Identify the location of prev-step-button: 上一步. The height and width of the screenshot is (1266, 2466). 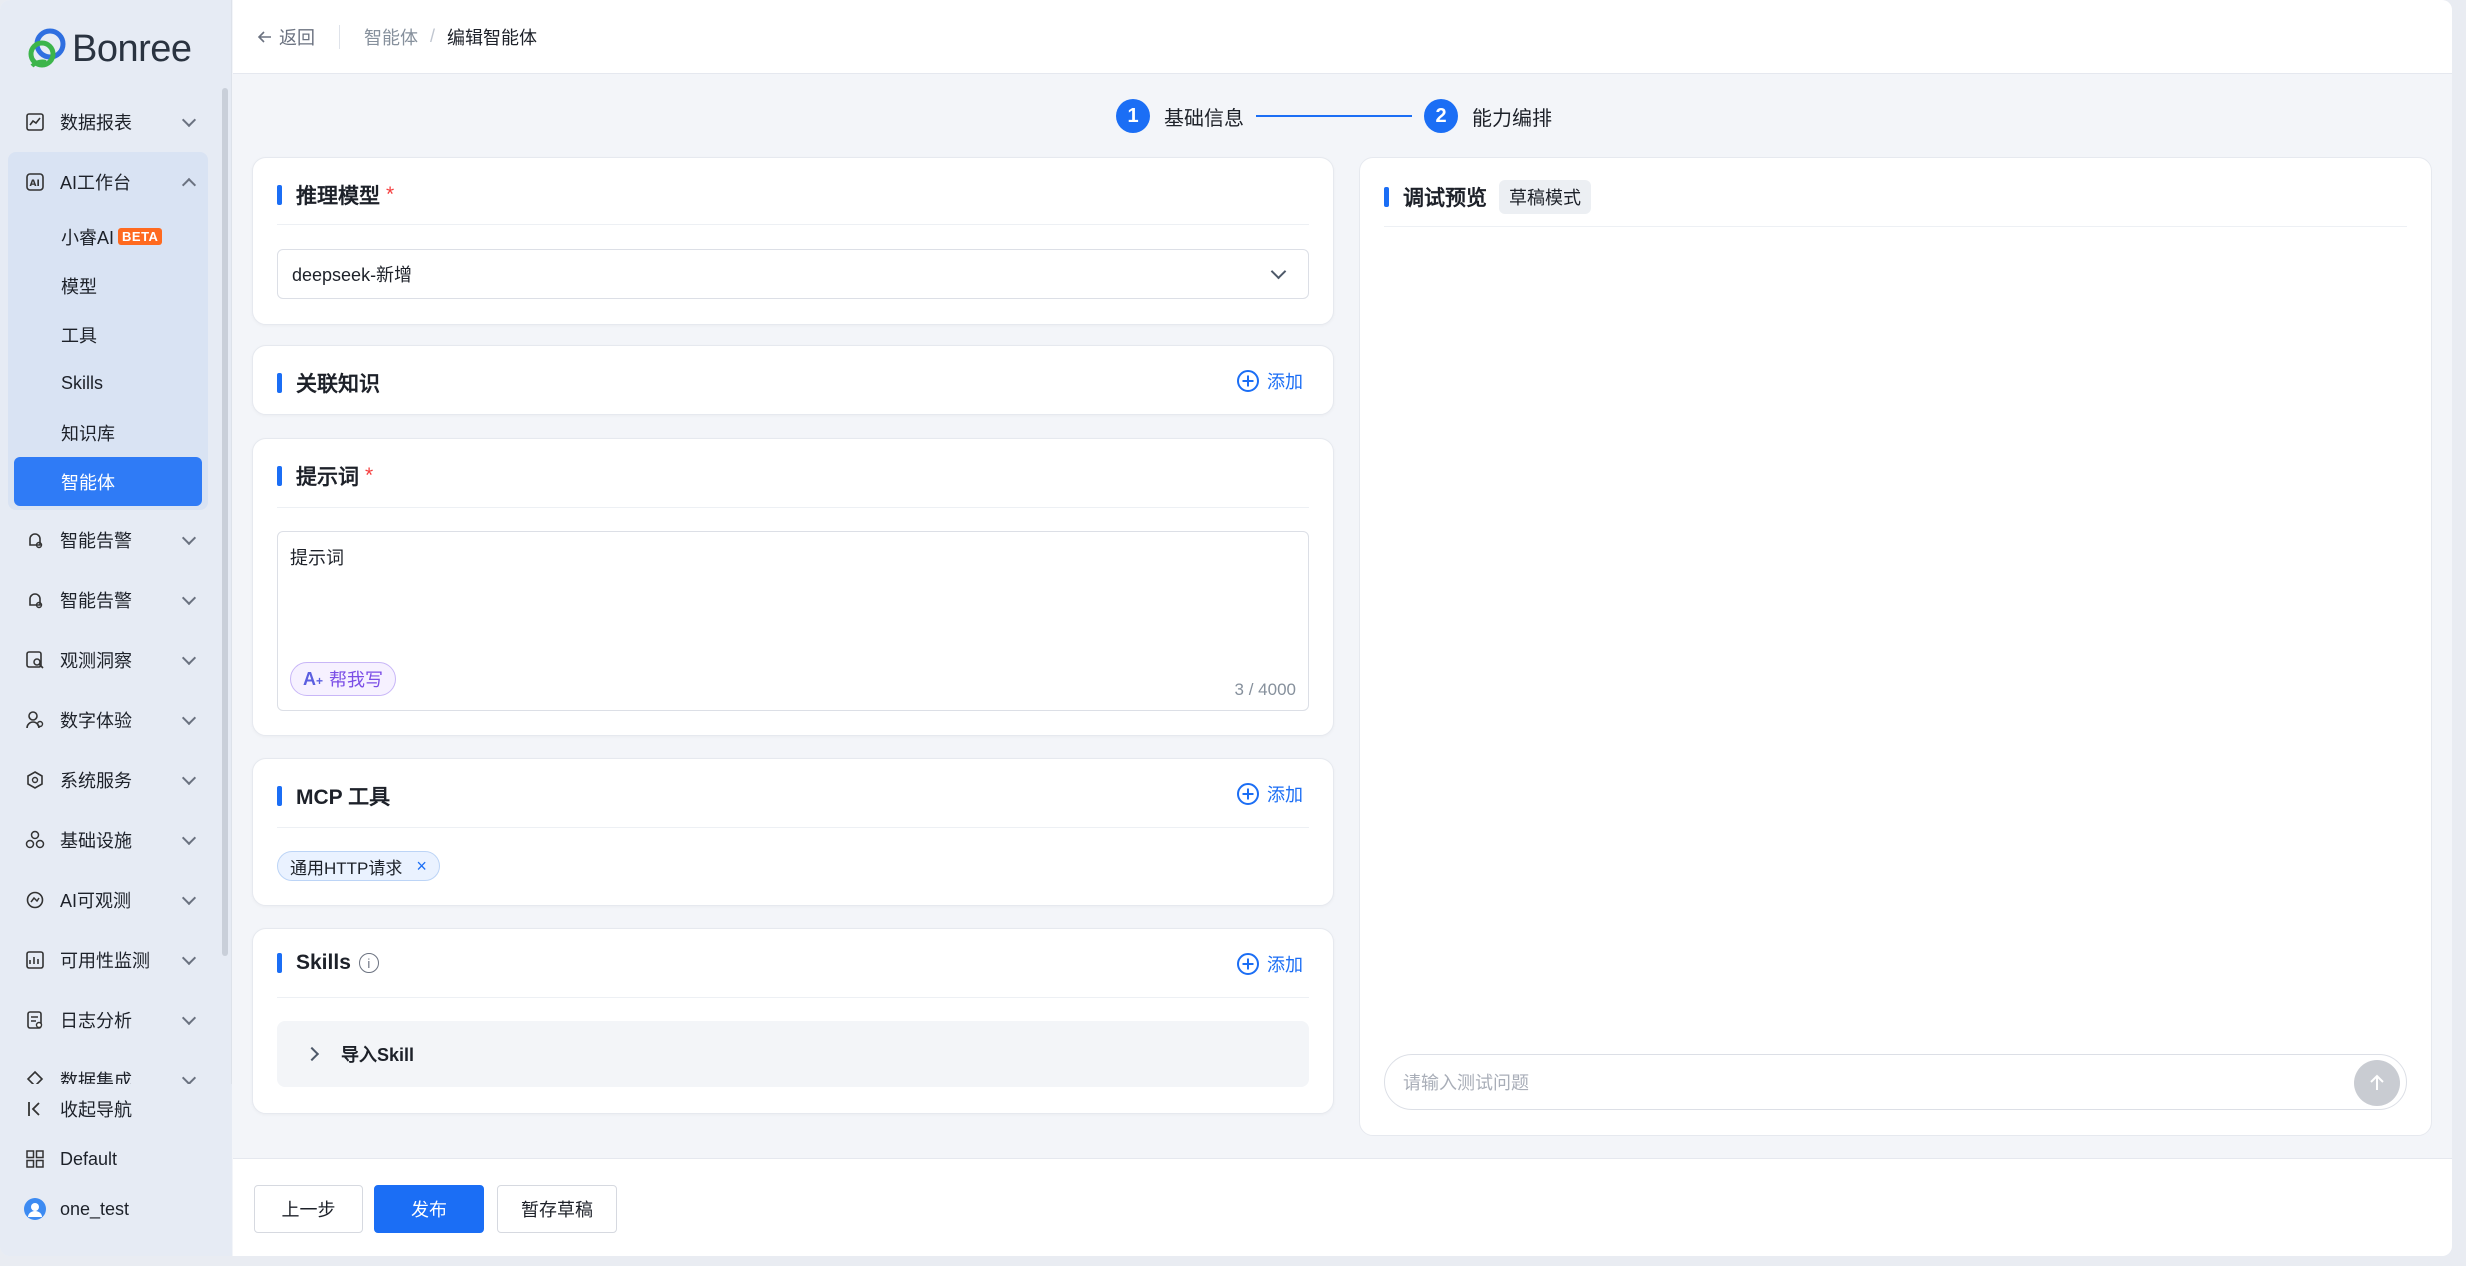
(308, 1209).